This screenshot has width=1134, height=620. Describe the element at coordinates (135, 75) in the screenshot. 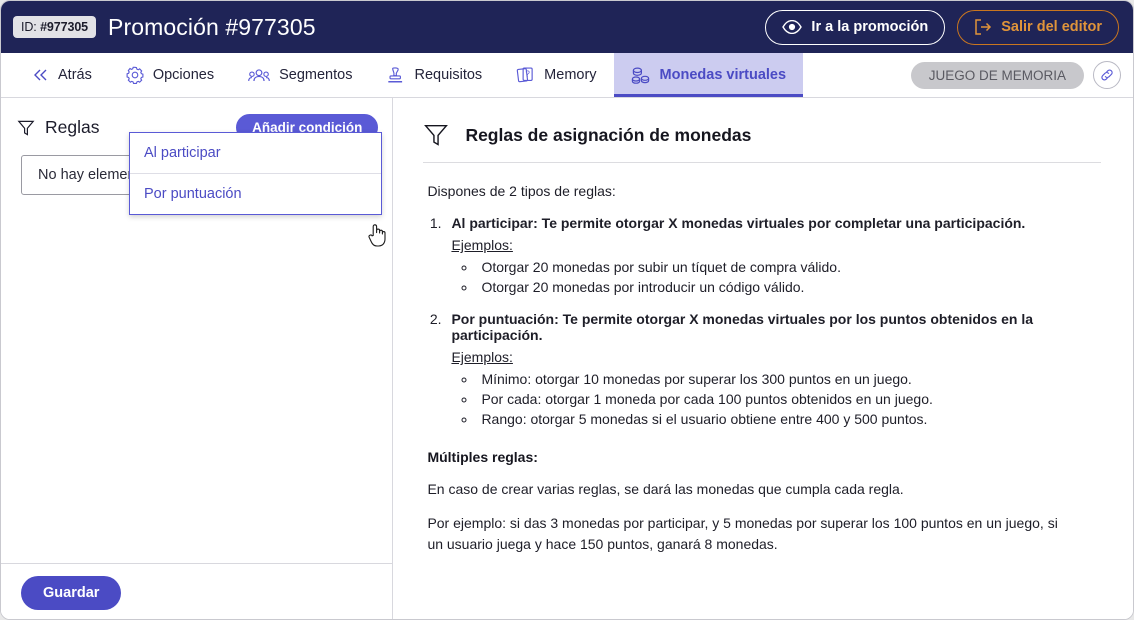

I see `gear-icon` at that location.